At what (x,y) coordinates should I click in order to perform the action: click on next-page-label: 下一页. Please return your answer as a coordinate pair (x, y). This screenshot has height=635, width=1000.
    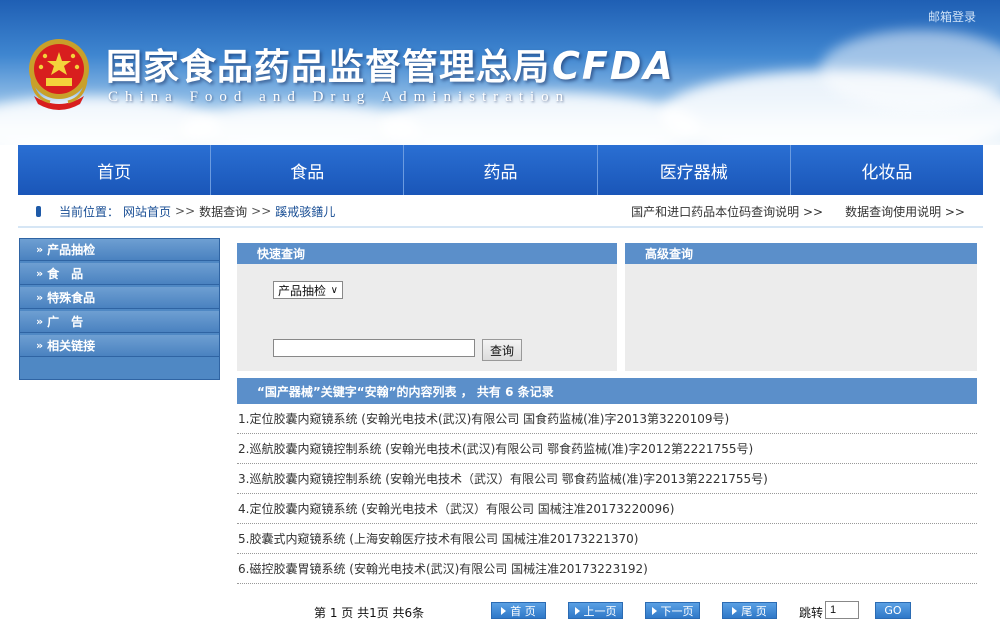
    Looking at the image, I should click on (677, 611).